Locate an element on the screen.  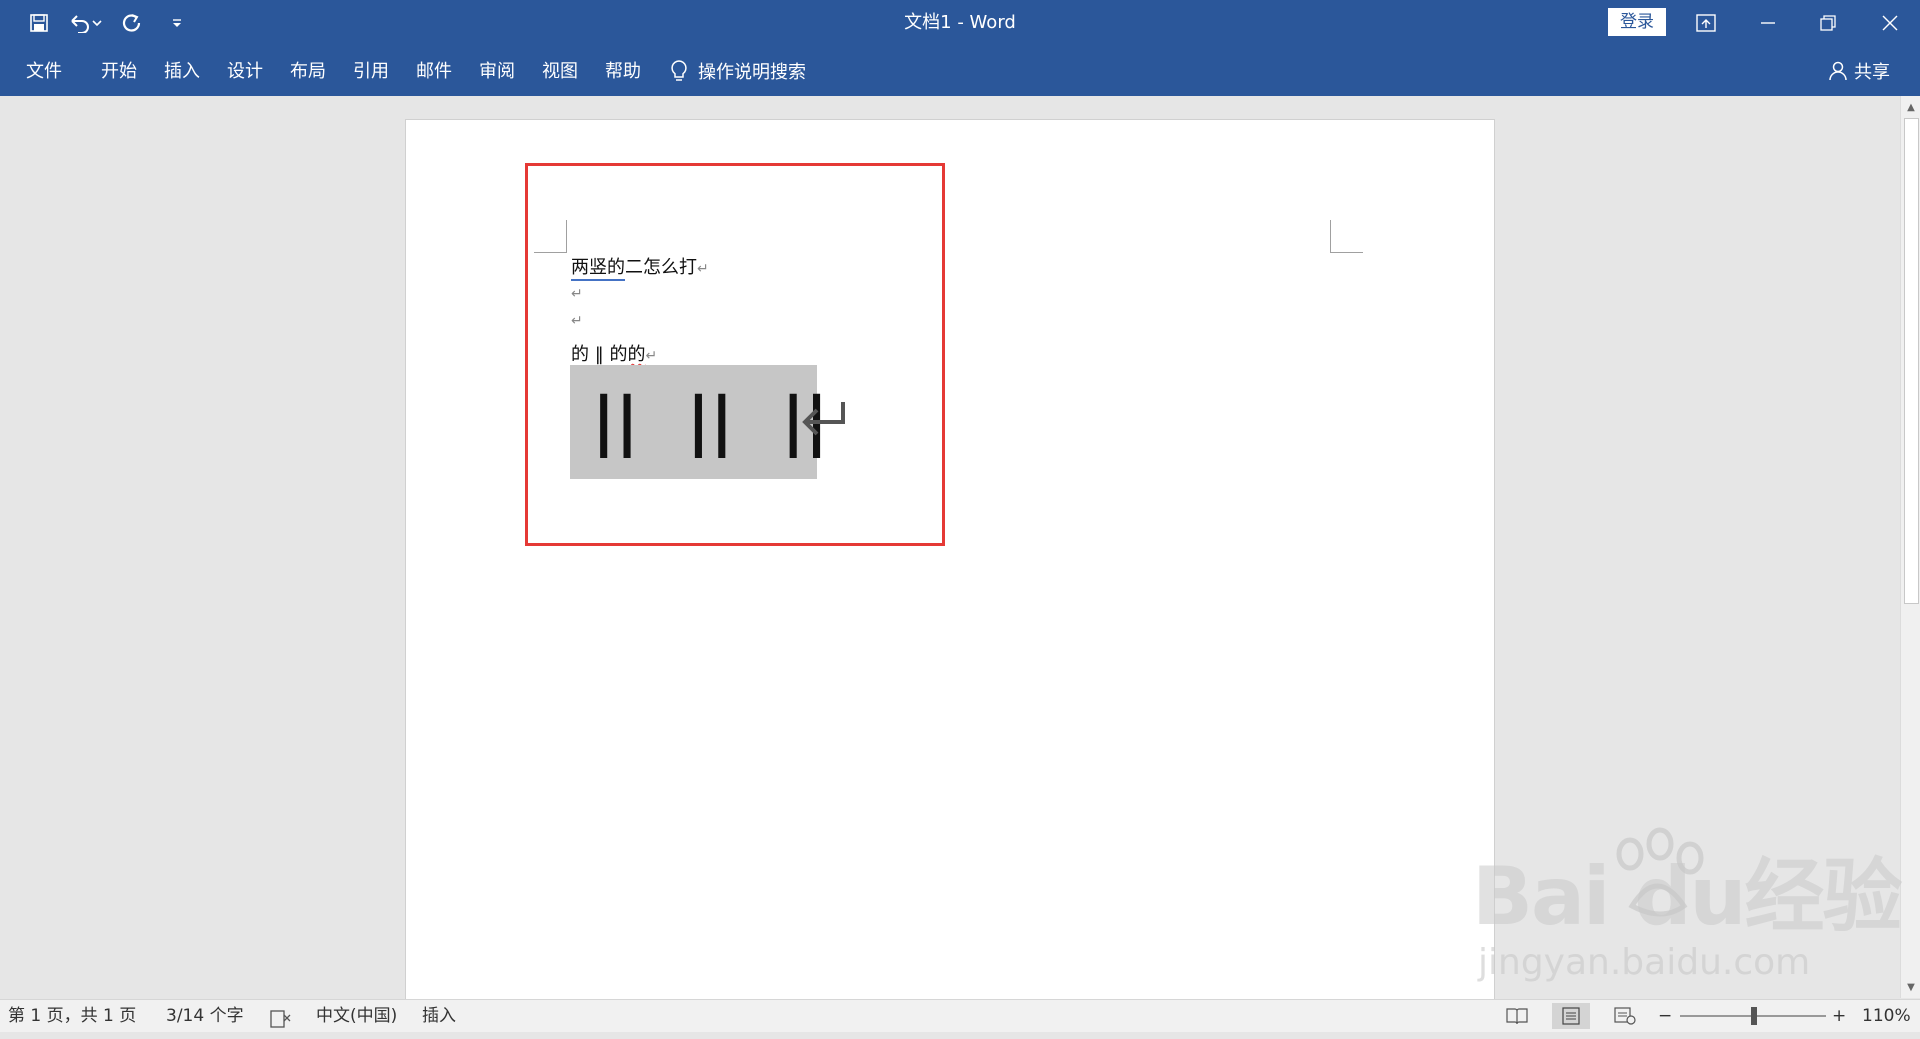
print-layout-button is located at coordinates (1571, 1016).